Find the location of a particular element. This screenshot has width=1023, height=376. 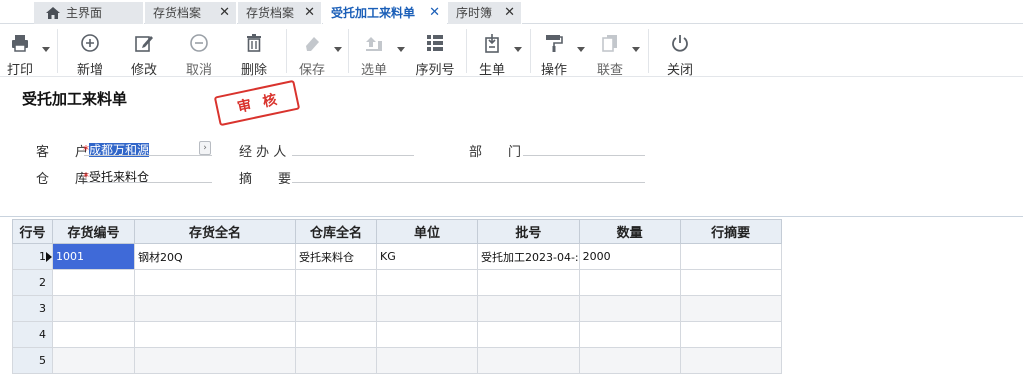

delete-button: 删除 is located at coordinates (254, 51).